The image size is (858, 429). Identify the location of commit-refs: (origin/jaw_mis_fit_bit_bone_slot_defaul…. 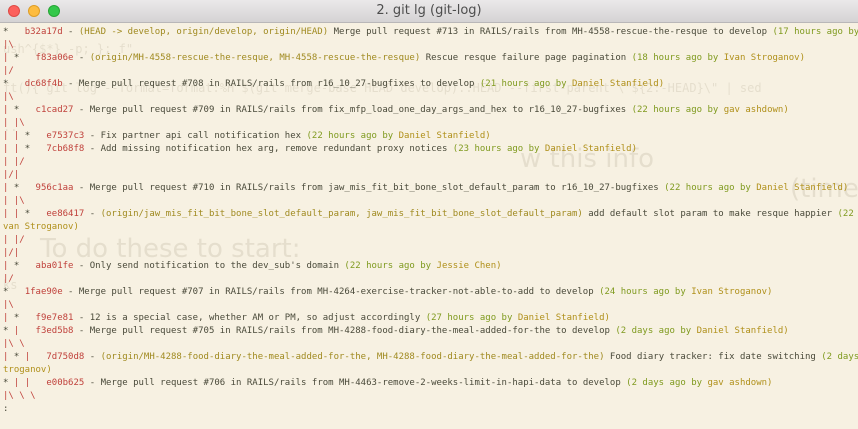
(341, 214).